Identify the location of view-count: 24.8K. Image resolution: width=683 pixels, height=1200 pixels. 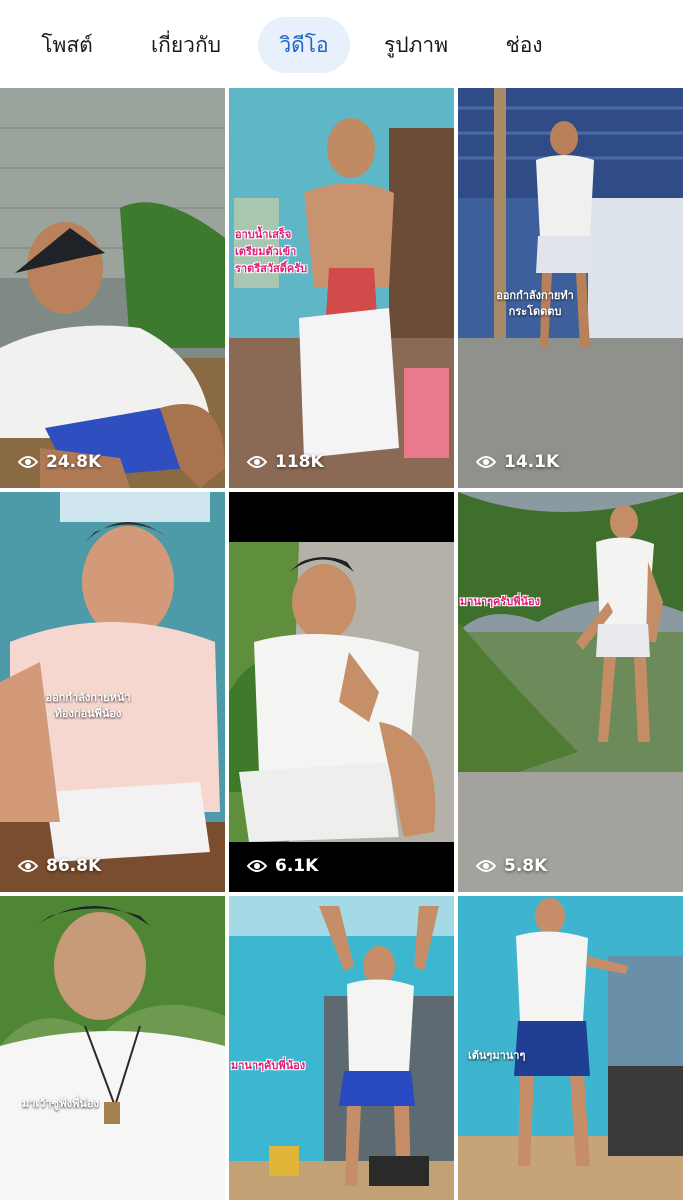
(59, 462).